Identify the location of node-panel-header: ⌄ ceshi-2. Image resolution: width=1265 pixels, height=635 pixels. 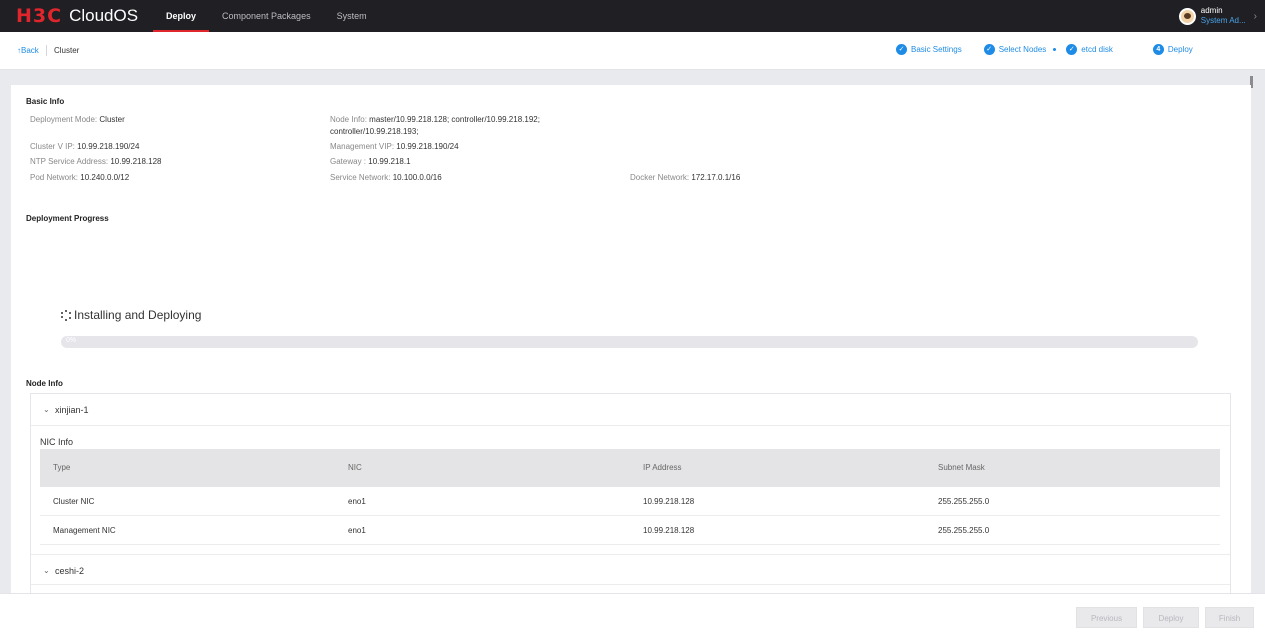
(630, 569).